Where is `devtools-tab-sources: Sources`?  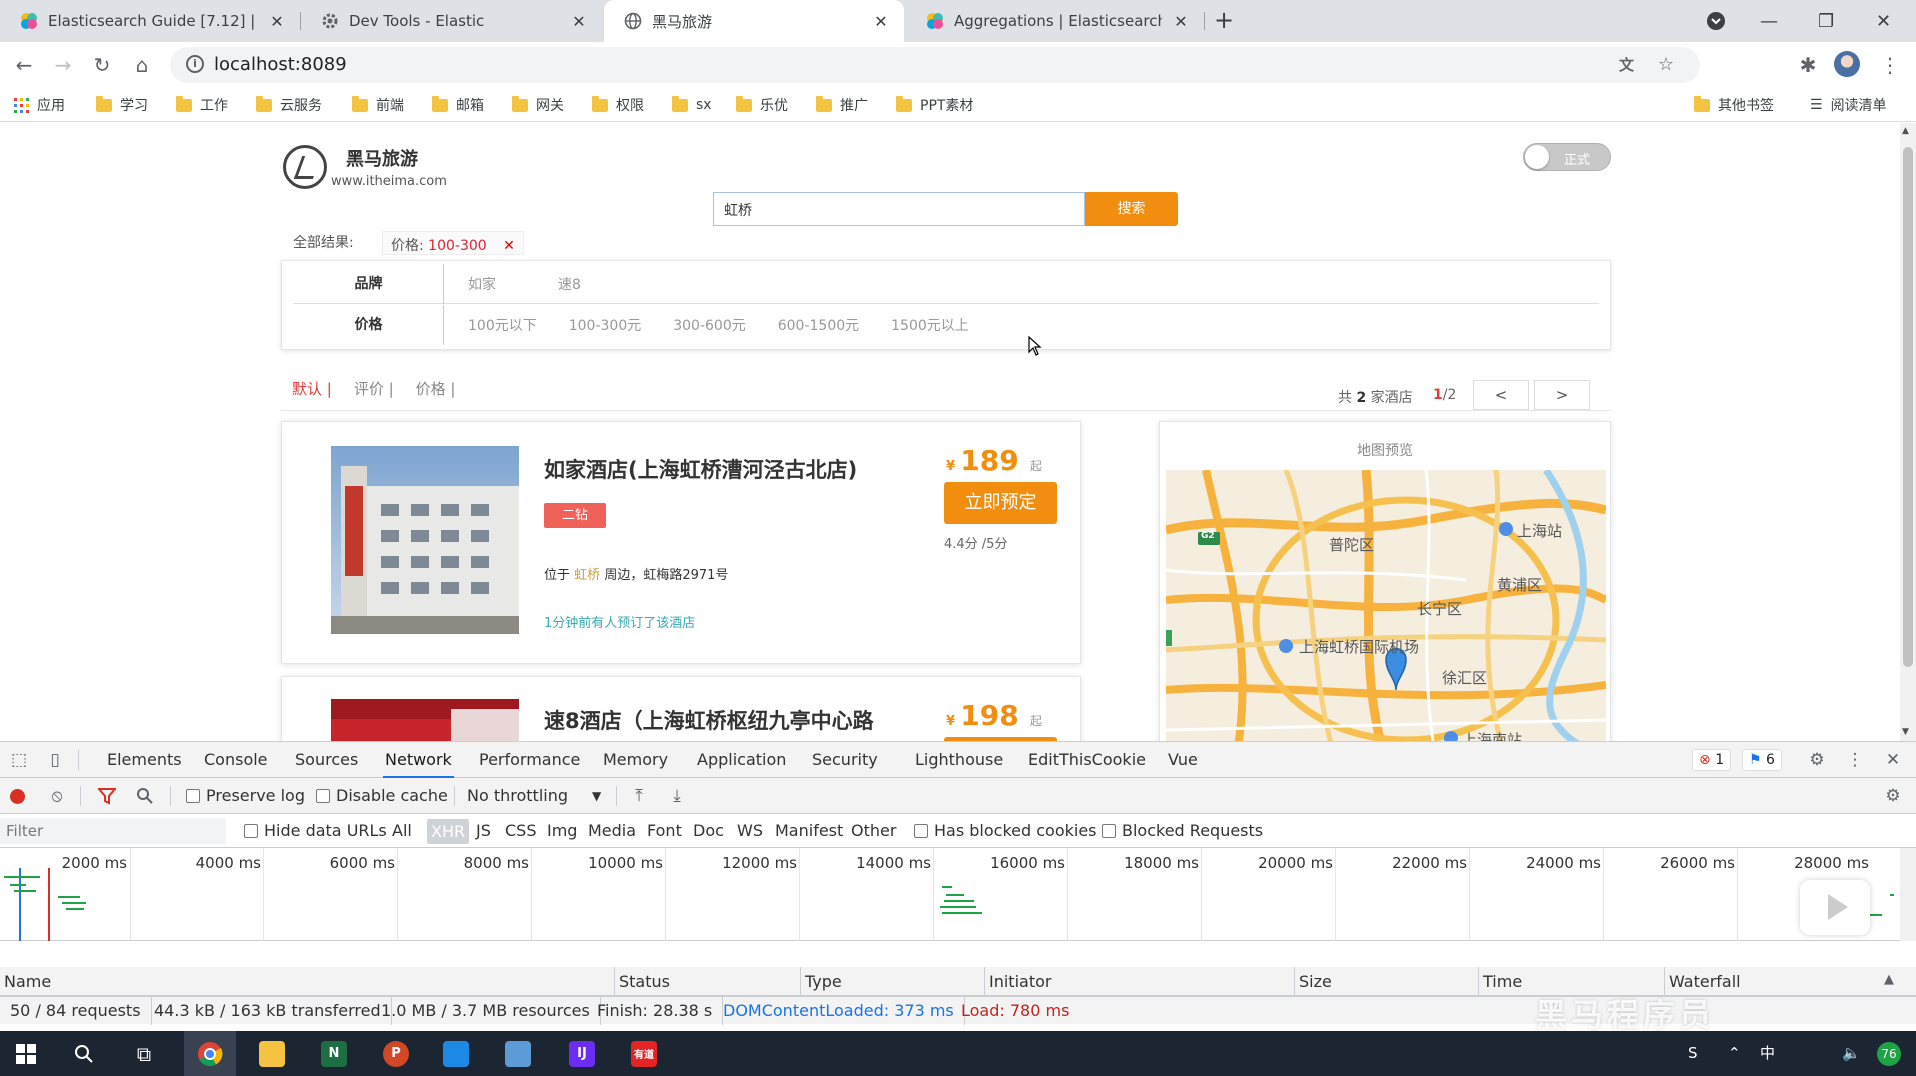 devtools-tab-sources: Sources is located at coordinates (326, 760).